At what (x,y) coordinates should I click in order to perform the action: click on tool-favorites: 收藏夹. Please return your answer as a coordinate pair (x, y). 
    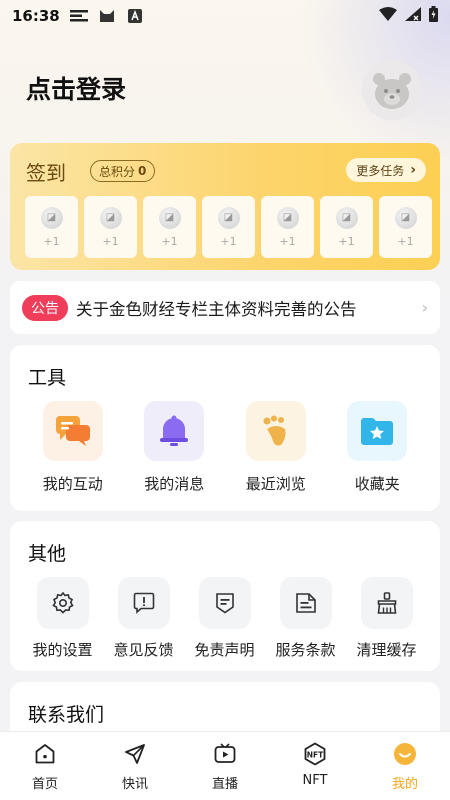
    Looking at the image, I should click on (378, 447).